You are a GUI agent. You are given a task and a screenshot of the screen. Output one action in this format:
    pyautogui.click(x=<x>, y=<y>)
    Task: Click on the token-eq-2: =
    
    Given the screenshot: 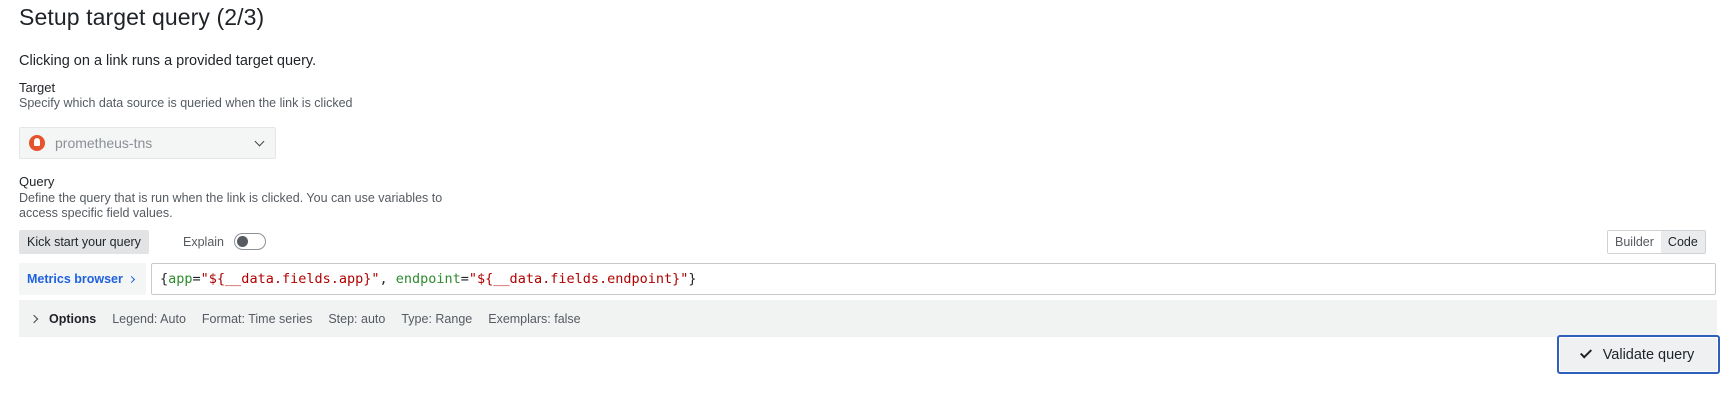 What is the action you would take?
    pyautogui.click(x=464, y=279)
    